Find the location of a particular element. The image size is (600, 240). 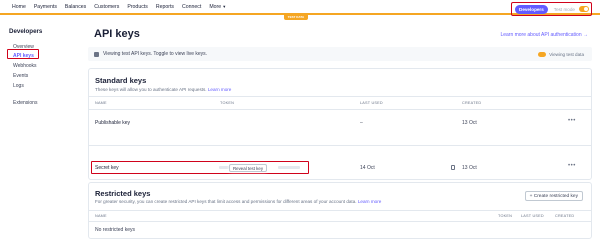

test-mode-label: Test mode is located at coordinates (564, 9).